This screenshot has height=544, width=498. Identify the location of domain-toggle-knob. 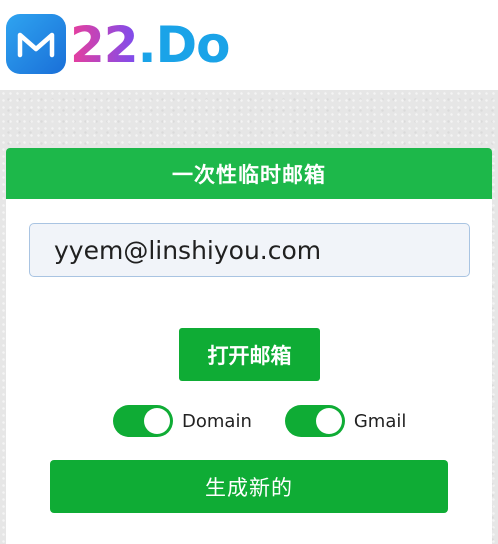
(157, 421).